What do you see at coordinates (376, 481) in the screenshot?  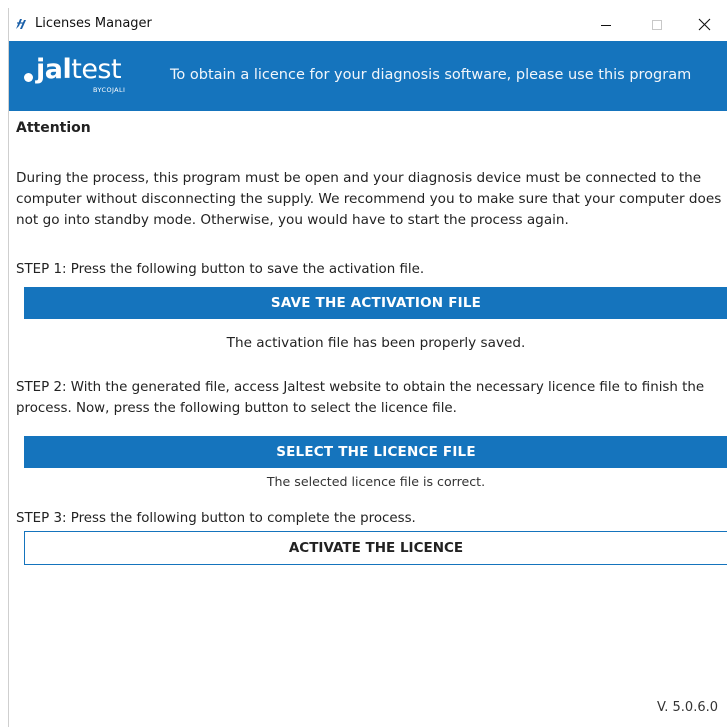 I see `step2-status: The selected licence file is correct.` at bounding box center [376, 481].